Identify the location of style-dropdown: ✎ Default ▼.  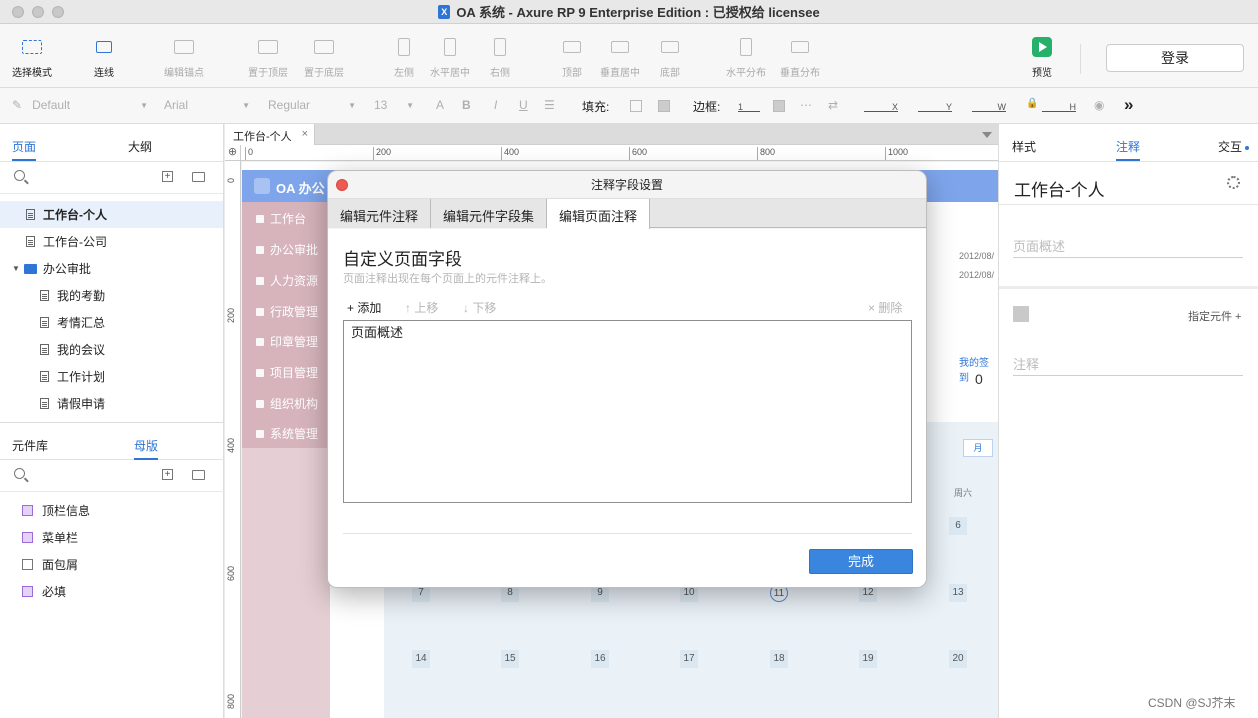
(80, 105).